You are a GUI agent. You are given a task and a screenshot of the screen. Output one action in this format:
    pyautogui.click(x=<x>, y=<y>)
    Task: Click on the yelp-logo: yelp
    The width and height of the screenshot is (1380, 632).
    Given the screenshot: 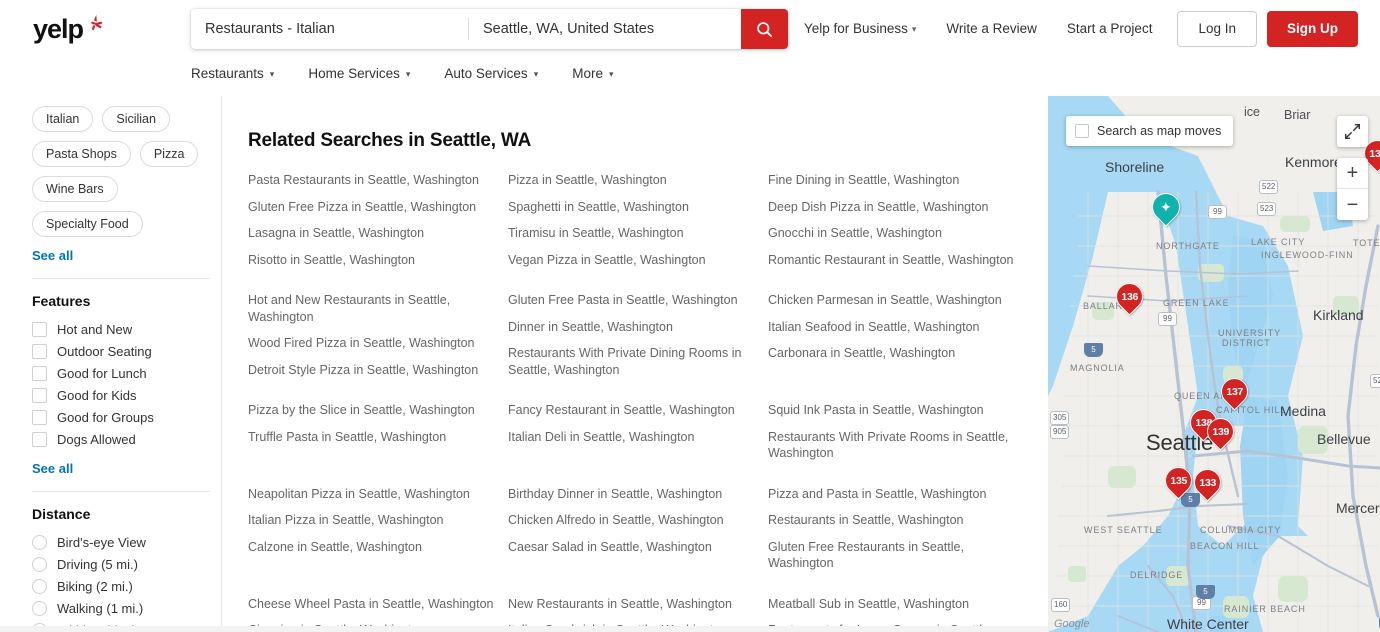 What is the action you would take?
    pyautogui.click(x=58, y=29)
    